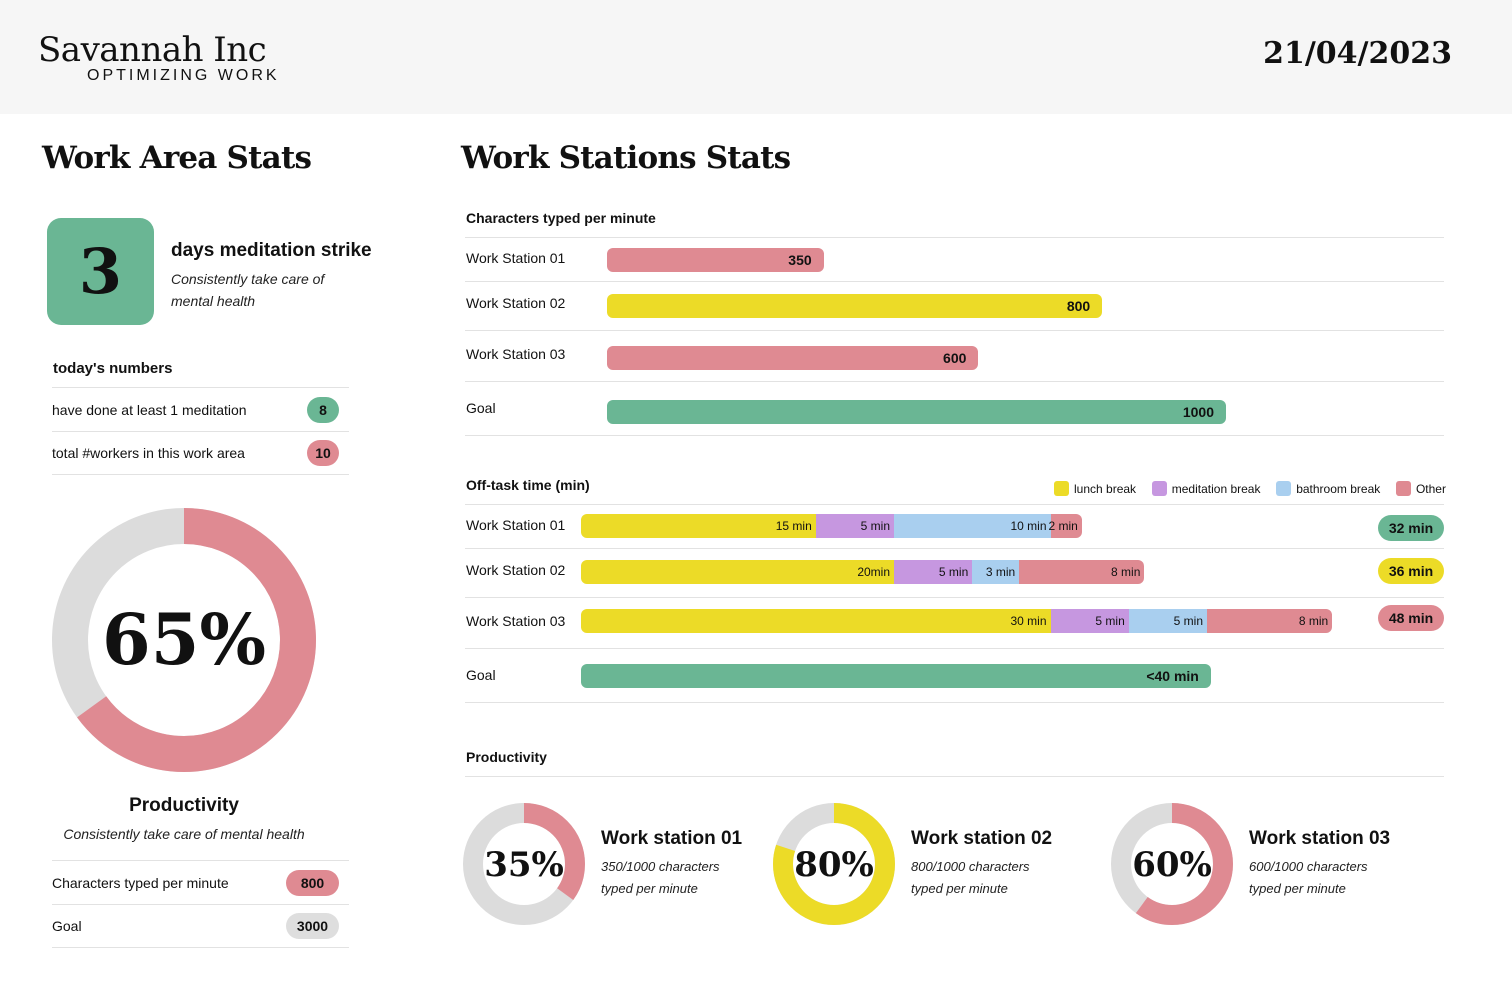 Image resolution: width=1512 pixels, height=982 pixels. What do you see at coordinates (516, 303) in the screenshot?
I see `cpm-row-label: Work Station 02` at bounding box center [516, 303].